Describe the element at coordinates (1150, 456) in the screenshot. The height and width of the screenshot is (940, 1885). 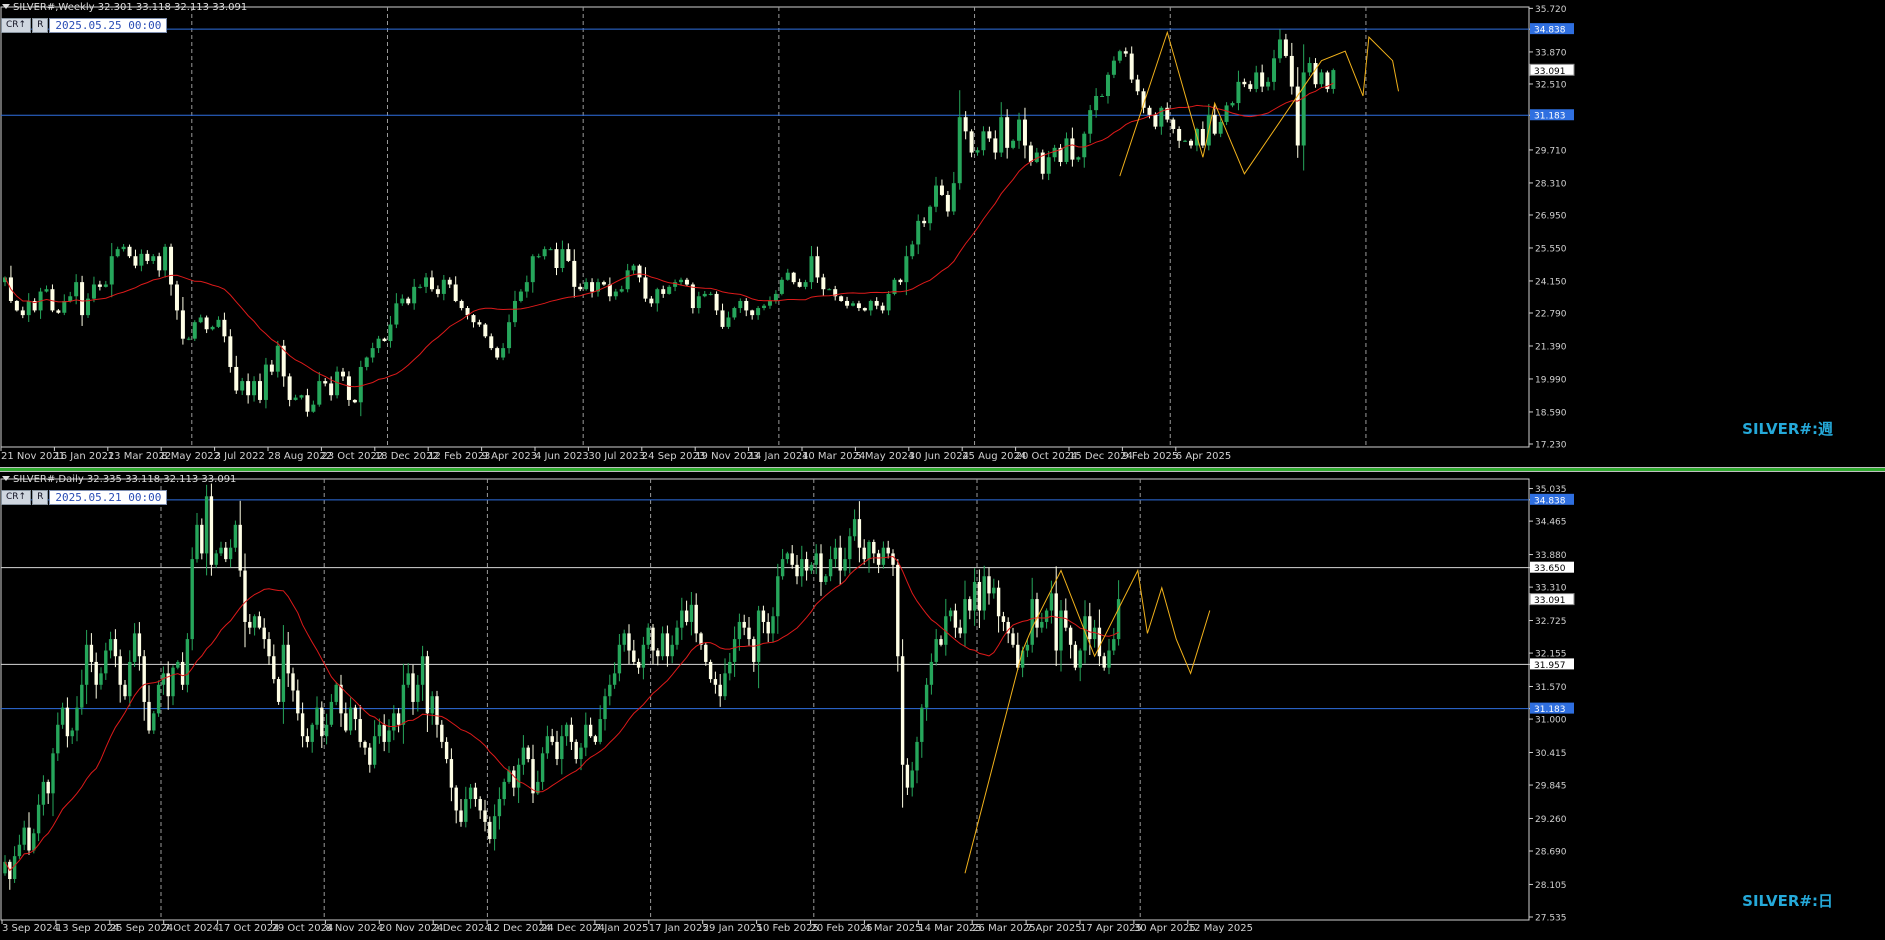
I see `weekly-time-label: 9 Feb 2025` at that location.